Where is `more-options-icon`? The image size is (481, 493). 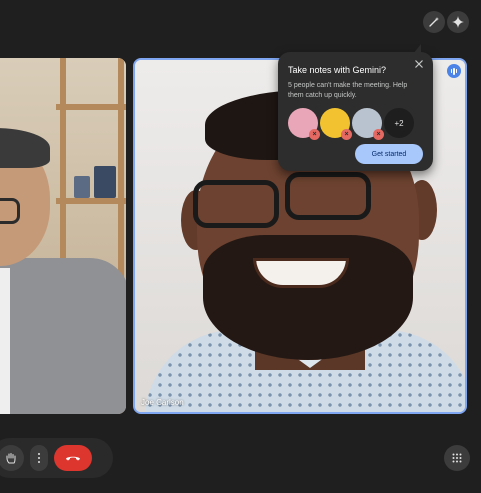 more-options-icon is located at coordinates (39, 458).